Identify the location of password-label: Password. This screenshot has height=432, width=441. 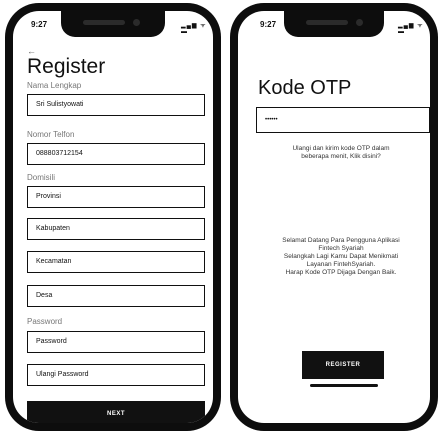
(45, 321).